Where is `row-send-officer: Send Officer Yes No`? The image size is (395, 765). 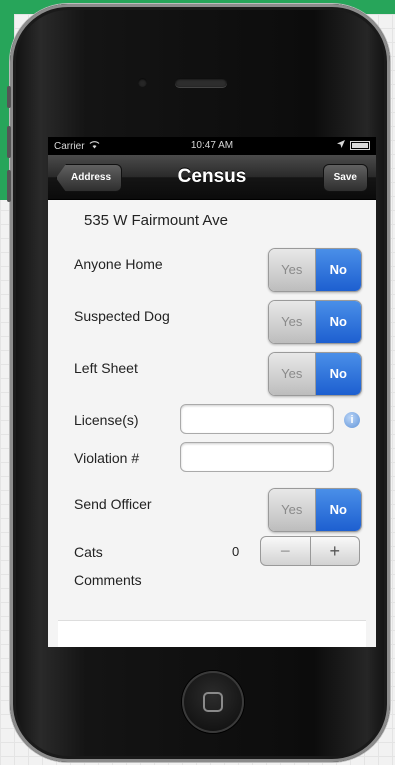 row-send-officer: Send Officer Yes No is located at coordinates (221, 508).